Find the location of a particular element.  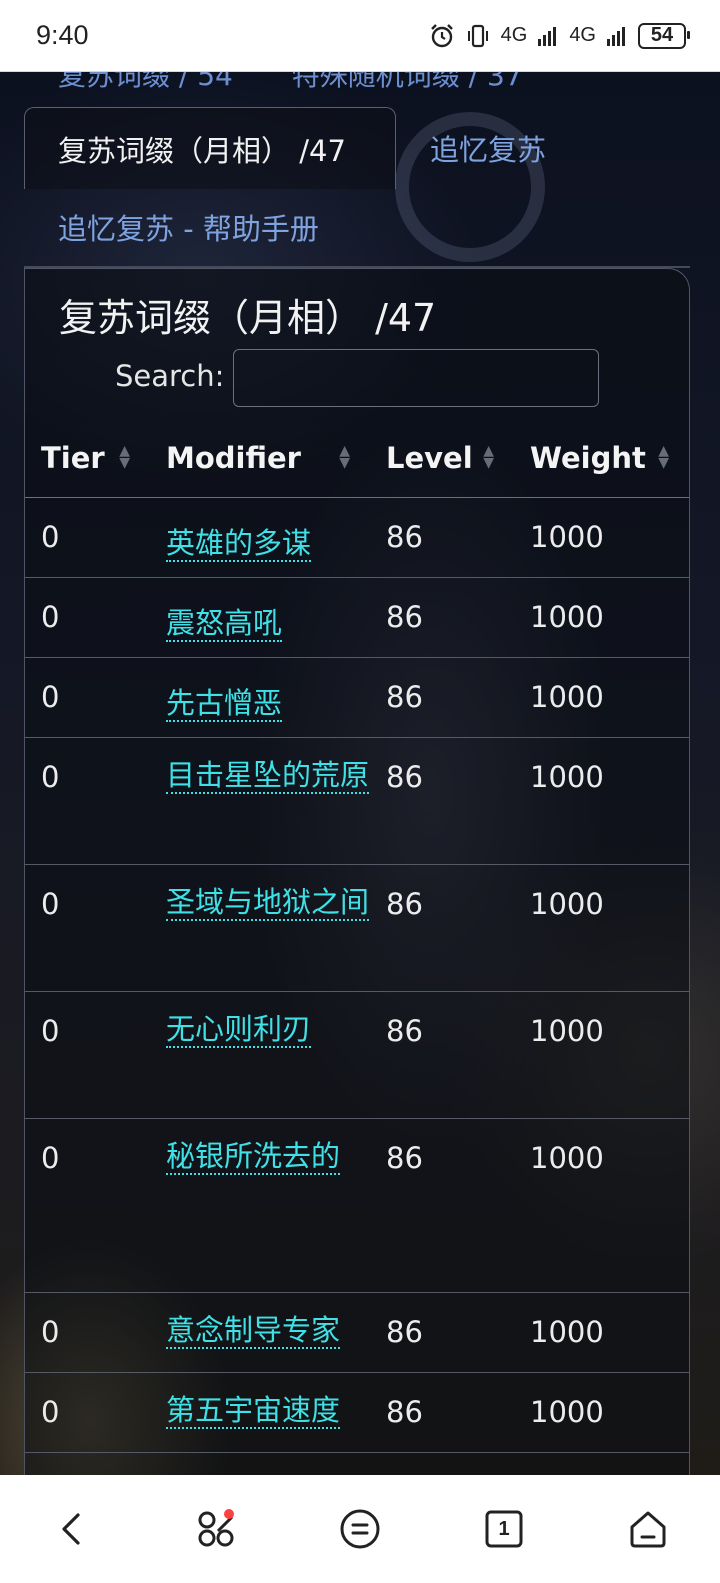

home-button is located at coordinates (648, 1529).